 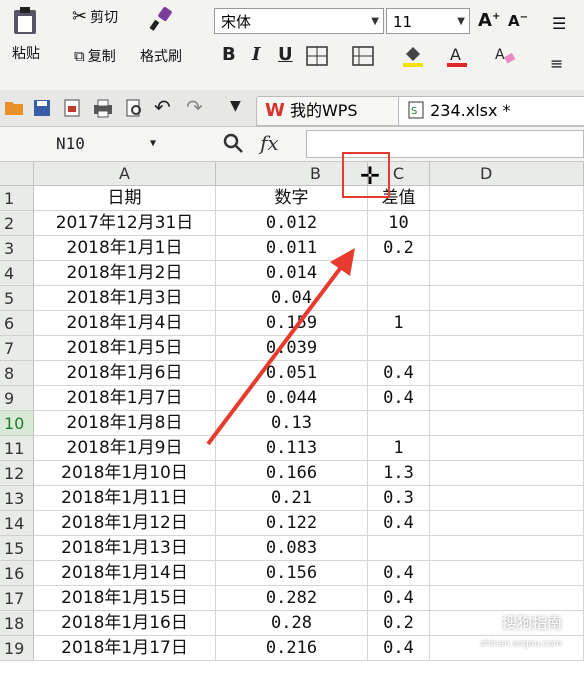 What do you see at coordinates (531, 623) in the screenshot?
I see `watermark-text: 搜狗指南` at bounding box center [531, 623].